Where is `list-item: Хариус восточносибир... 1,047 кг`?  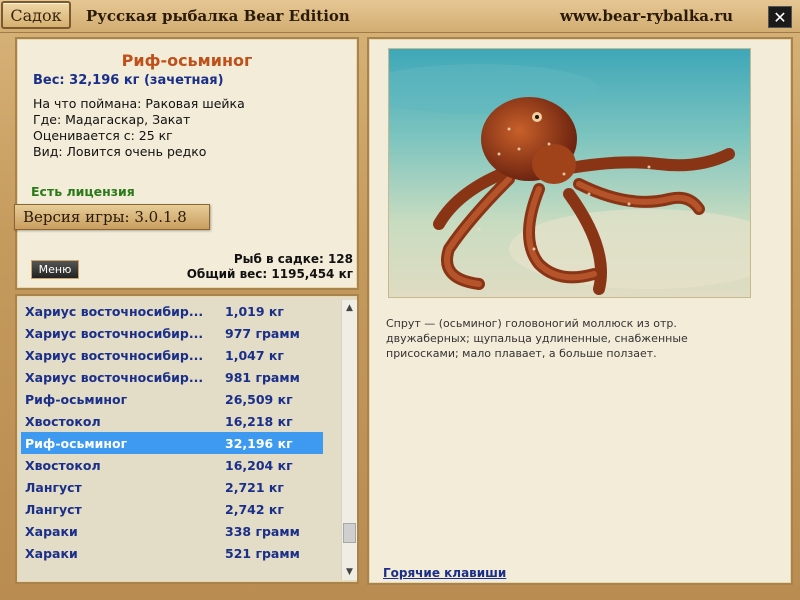 list-item: Хариус восточносибир... 1,047 кг is located at coordinates (172, 355).